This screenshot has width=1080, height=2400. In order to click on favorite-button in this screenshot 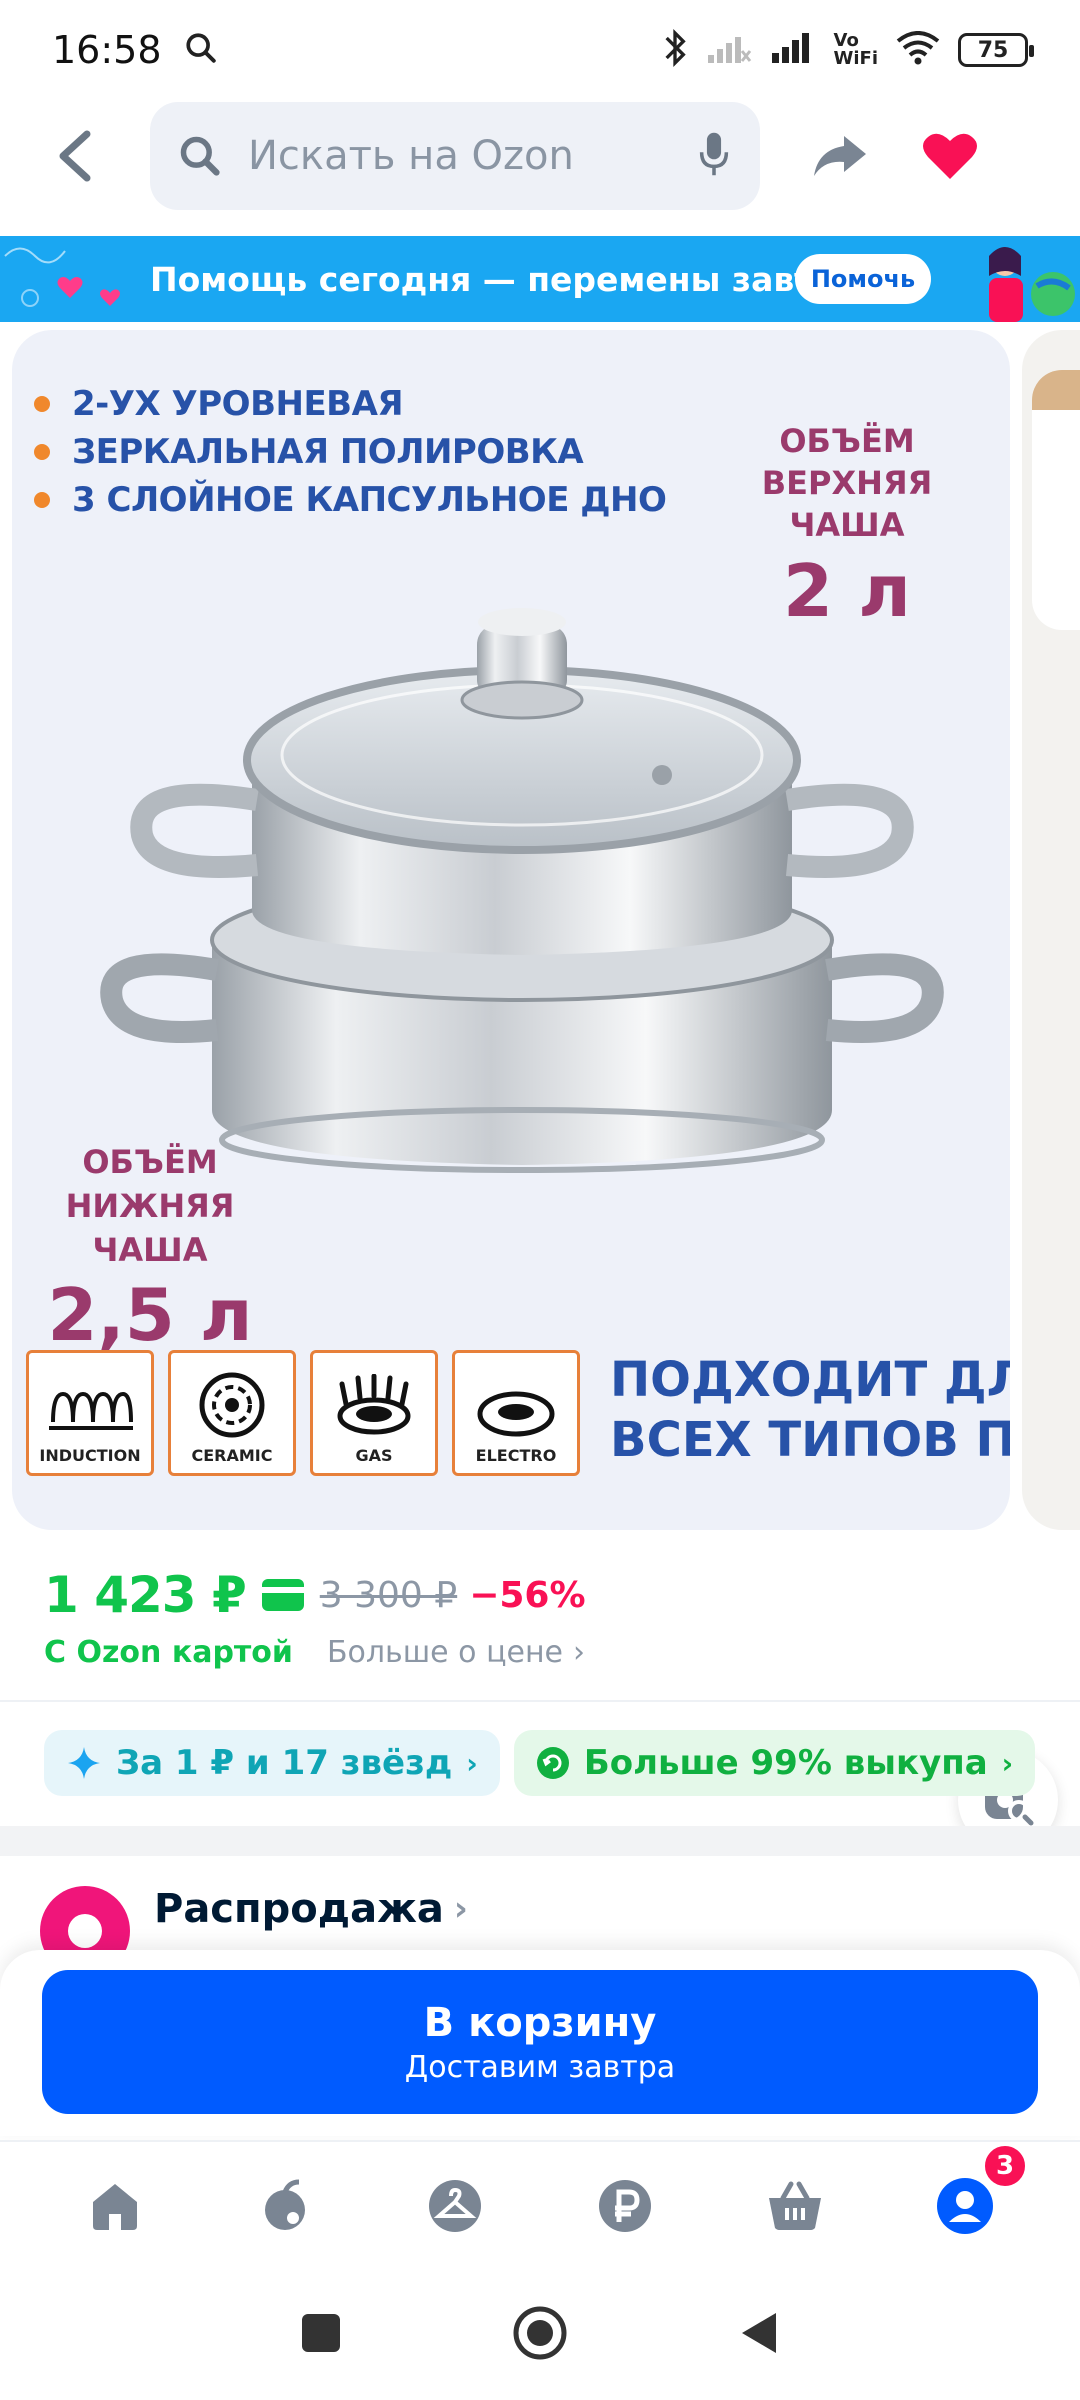, I will do `click(950, 156)`.